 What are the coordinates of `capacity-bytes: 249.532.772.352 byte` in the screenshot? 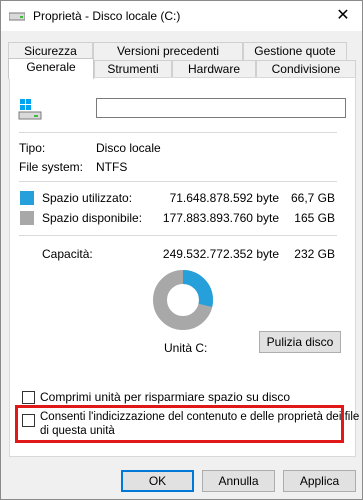 It's located at (220, 254).